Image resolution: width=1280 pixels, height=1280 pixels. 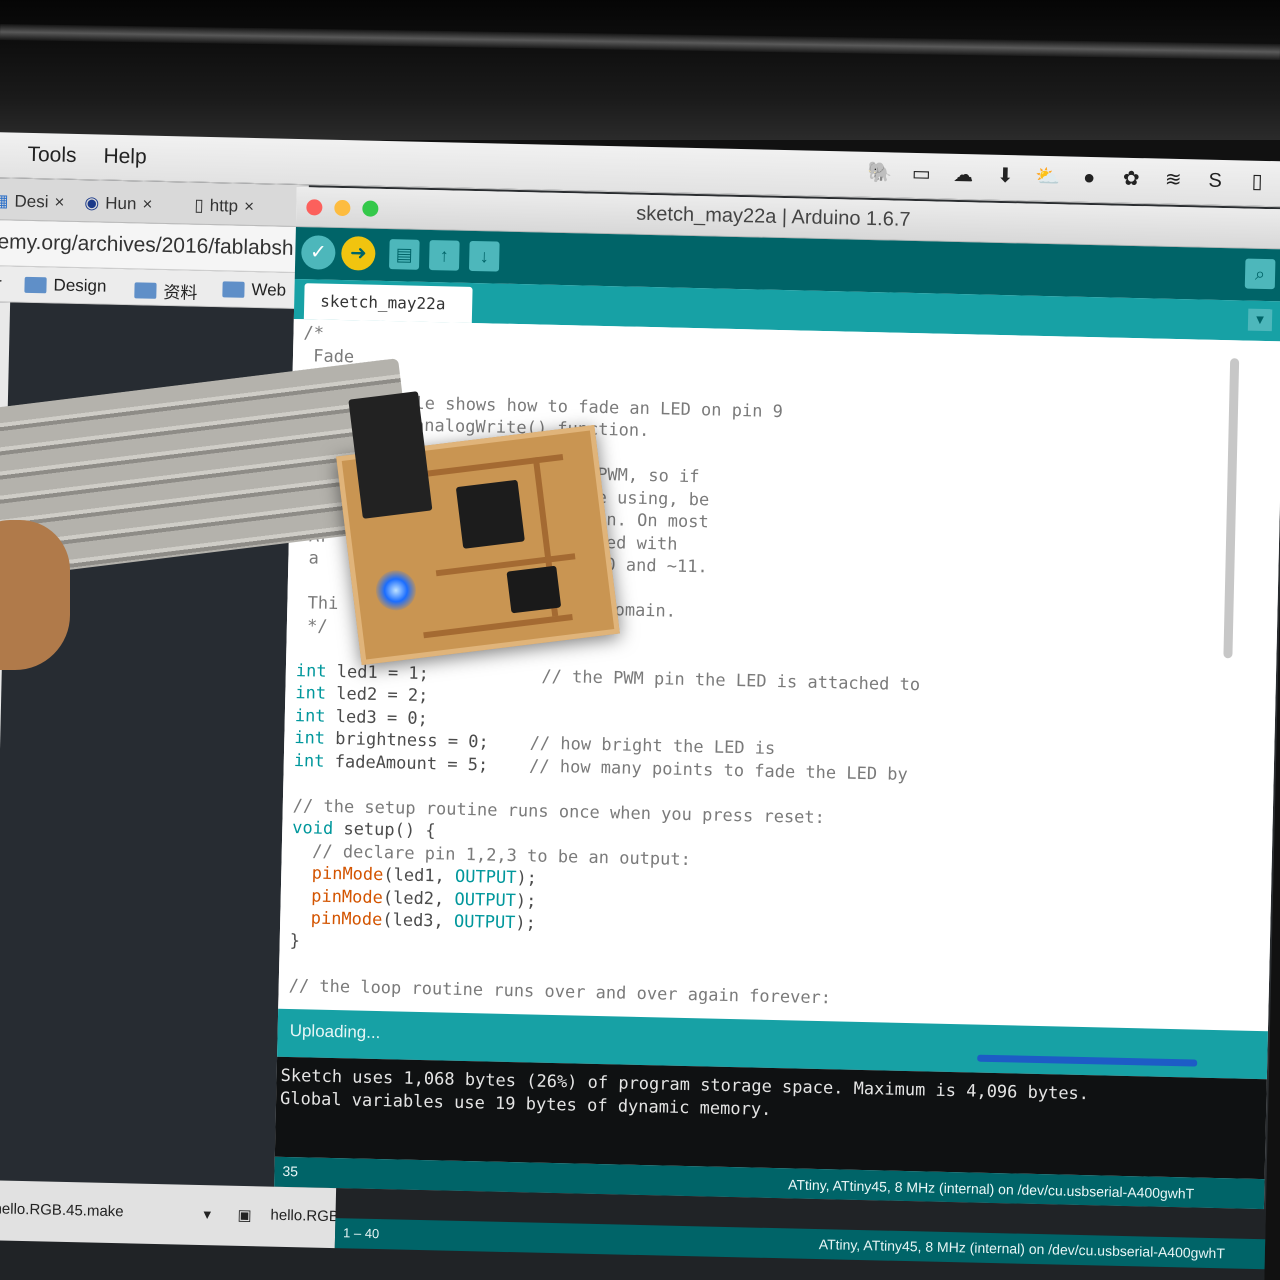 I want to click on upload-progress-bar, so click(x=1087, y=1060).